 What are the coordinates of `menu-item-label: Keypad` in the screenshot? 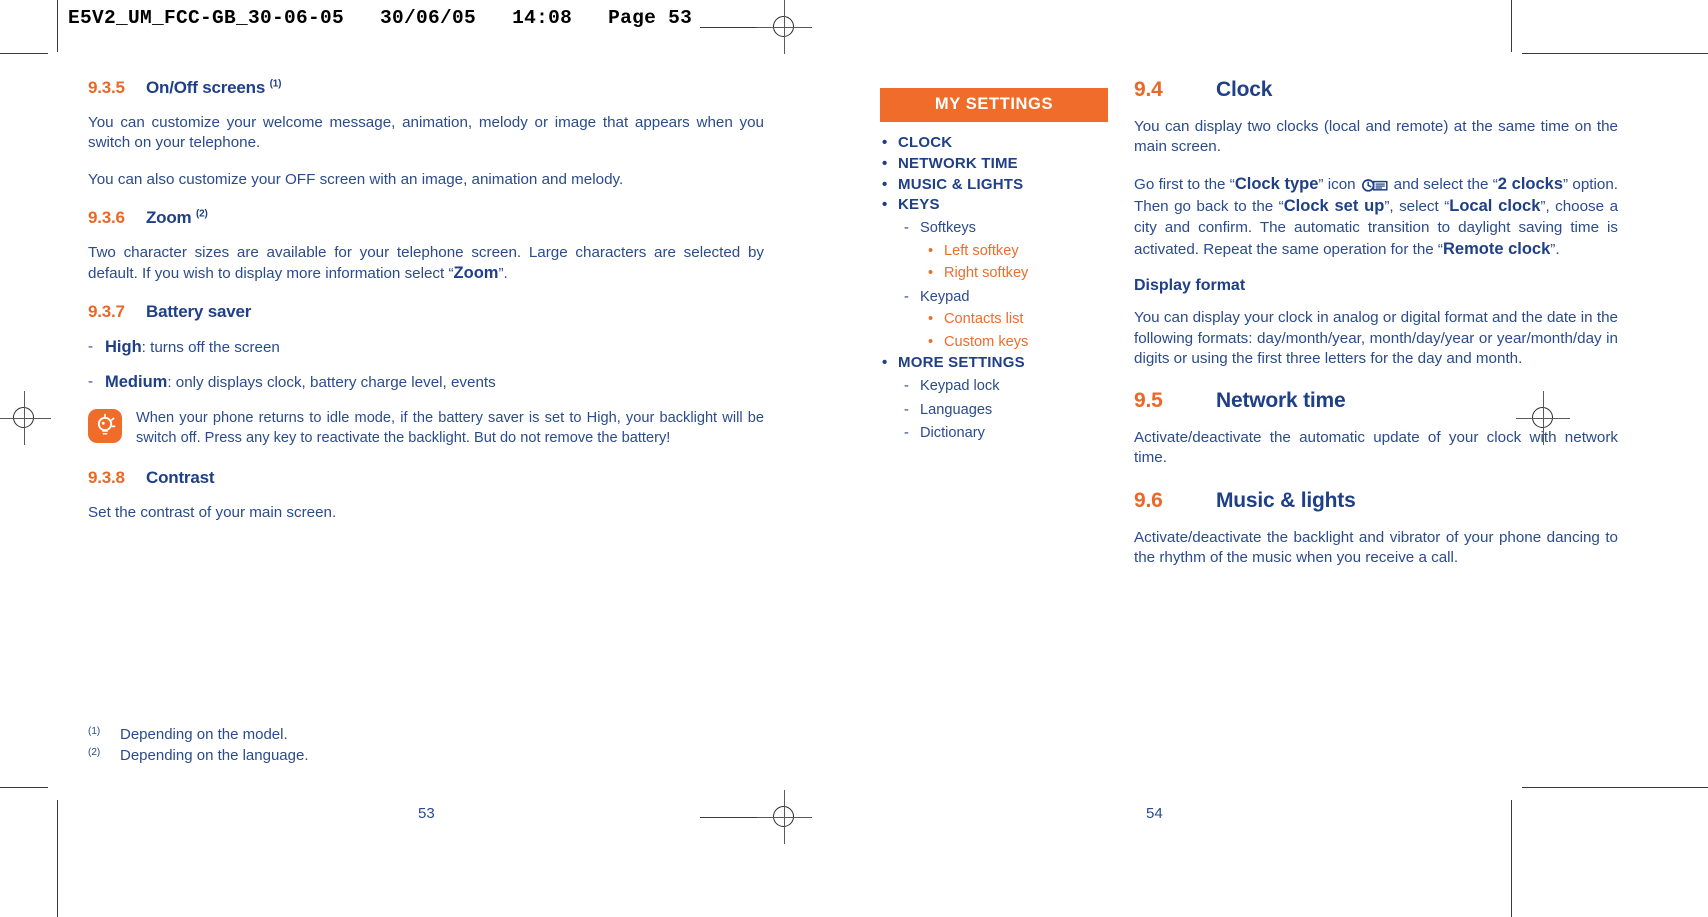 It's located at (945, 297).